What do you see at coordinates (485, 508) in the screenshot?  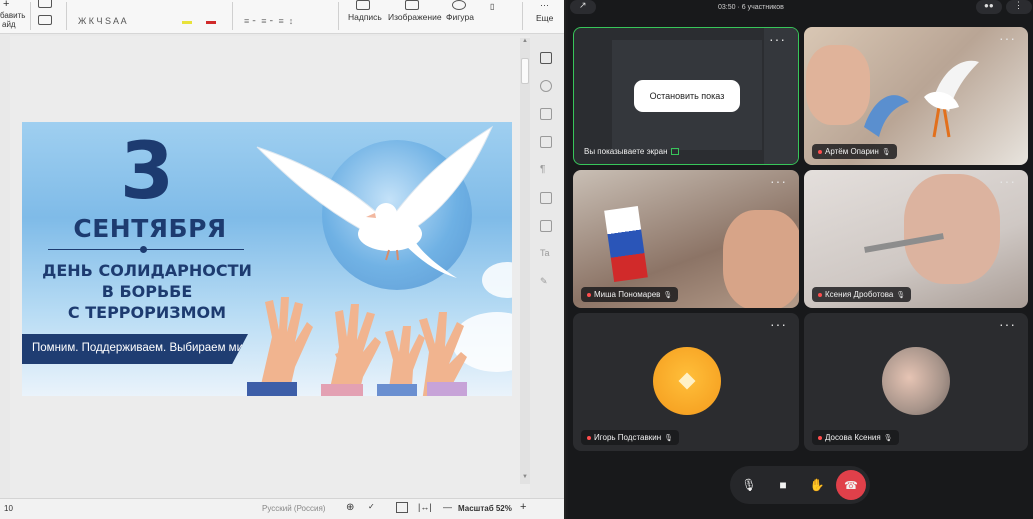 I see `zoom-level: Масштаб 52%` at bounding box center [485, 508].